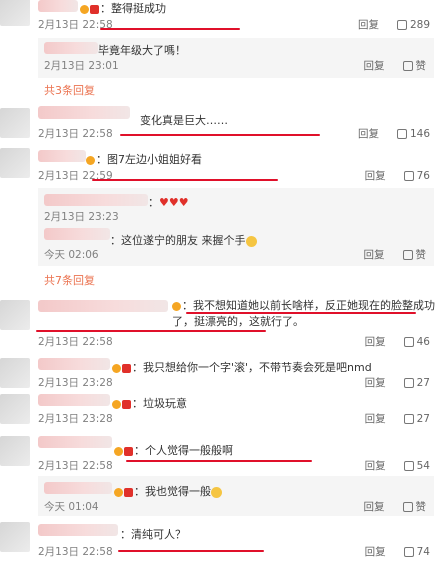 The image size is (446, 566). What do you see at coordinates (174, 202) in the screenshot?
I see `heart-emoji-icon: ♥♥♥` at bounding box center [174, 202].